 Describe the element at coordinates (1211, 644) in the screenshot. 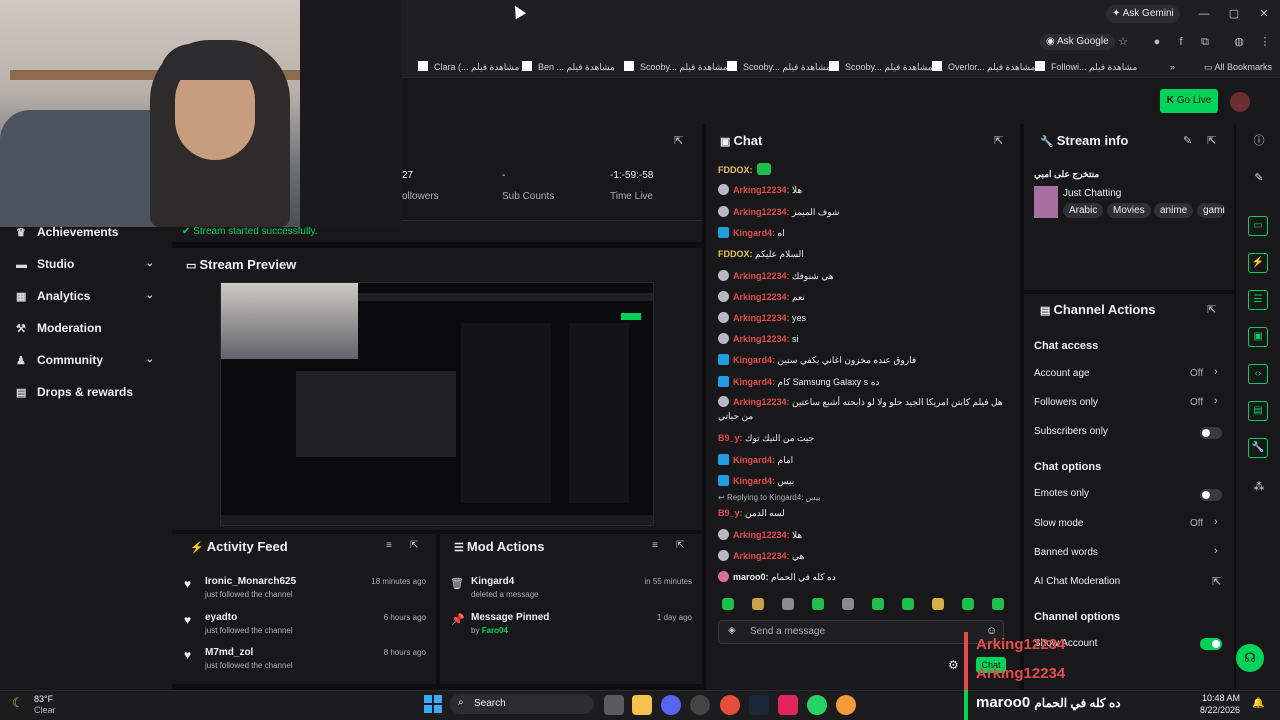

I see `show-account-toggle` at that location.